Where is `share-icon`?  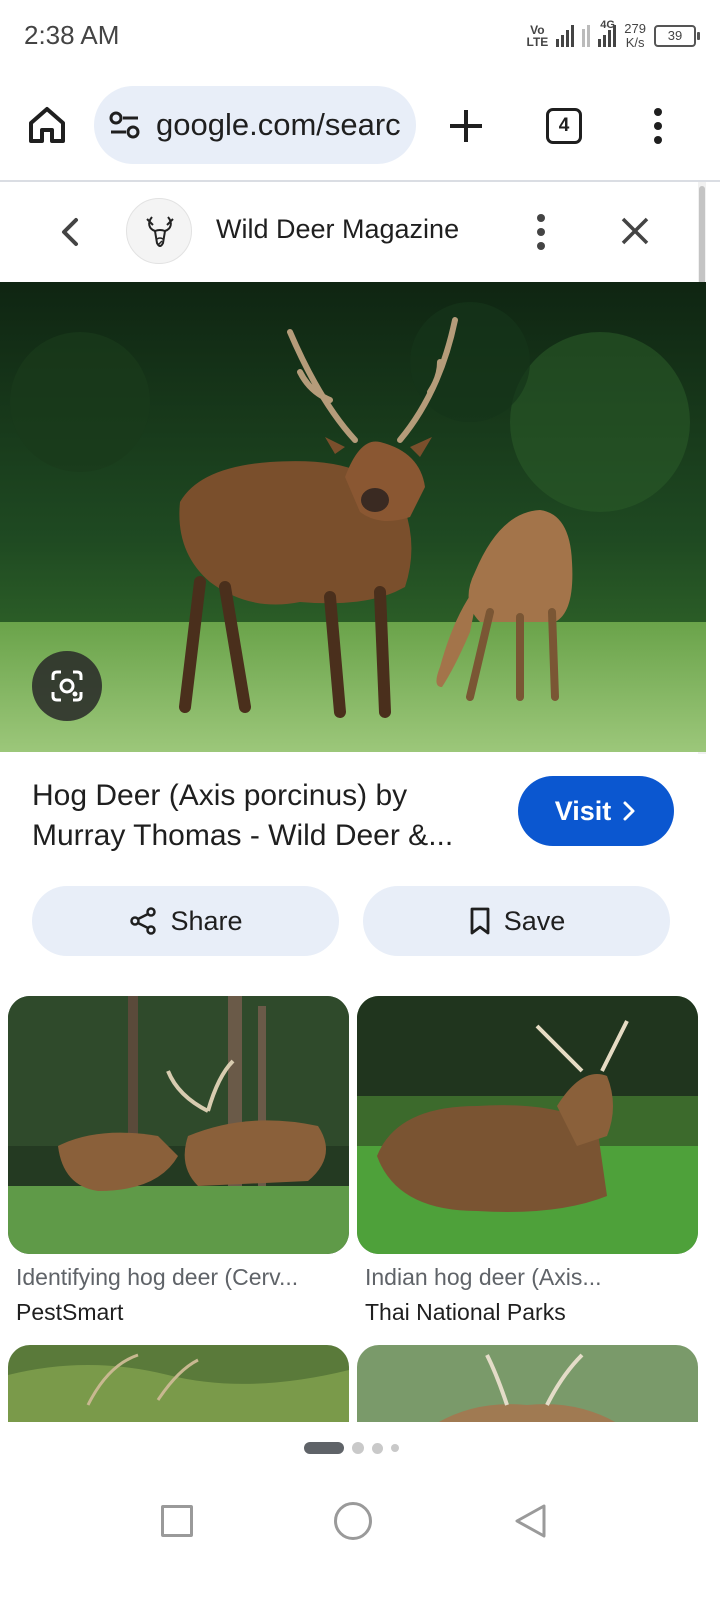
share-icon is located at coordinates (143, 921).